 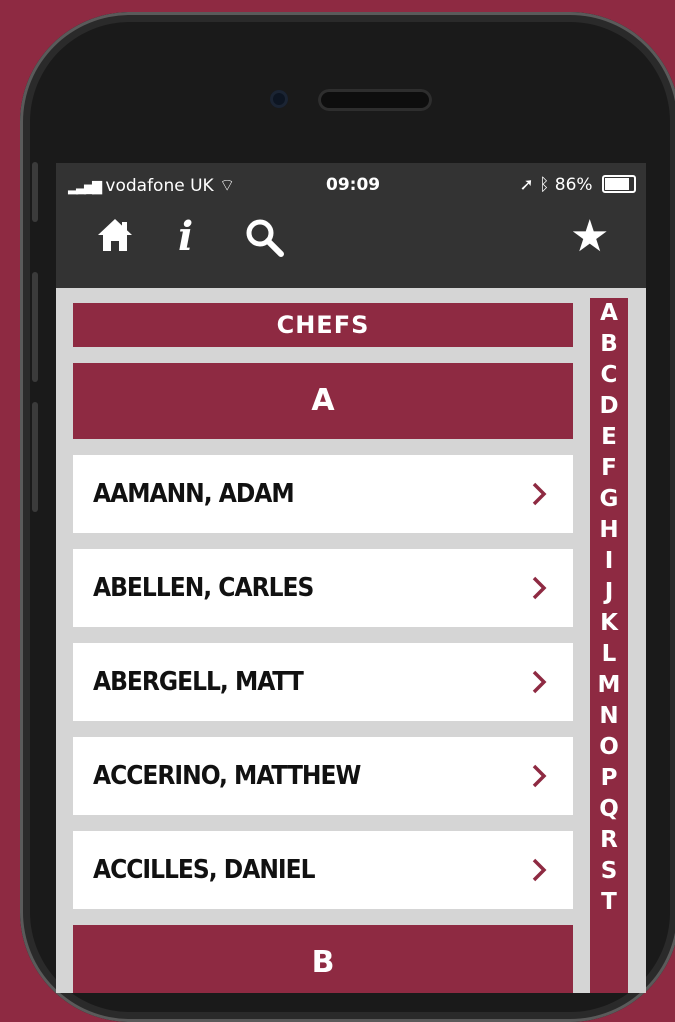 What do you see at coordinates (609, 654) in the screenshot?
I see `index-letter-l: L` at bounding box center [609, 654].